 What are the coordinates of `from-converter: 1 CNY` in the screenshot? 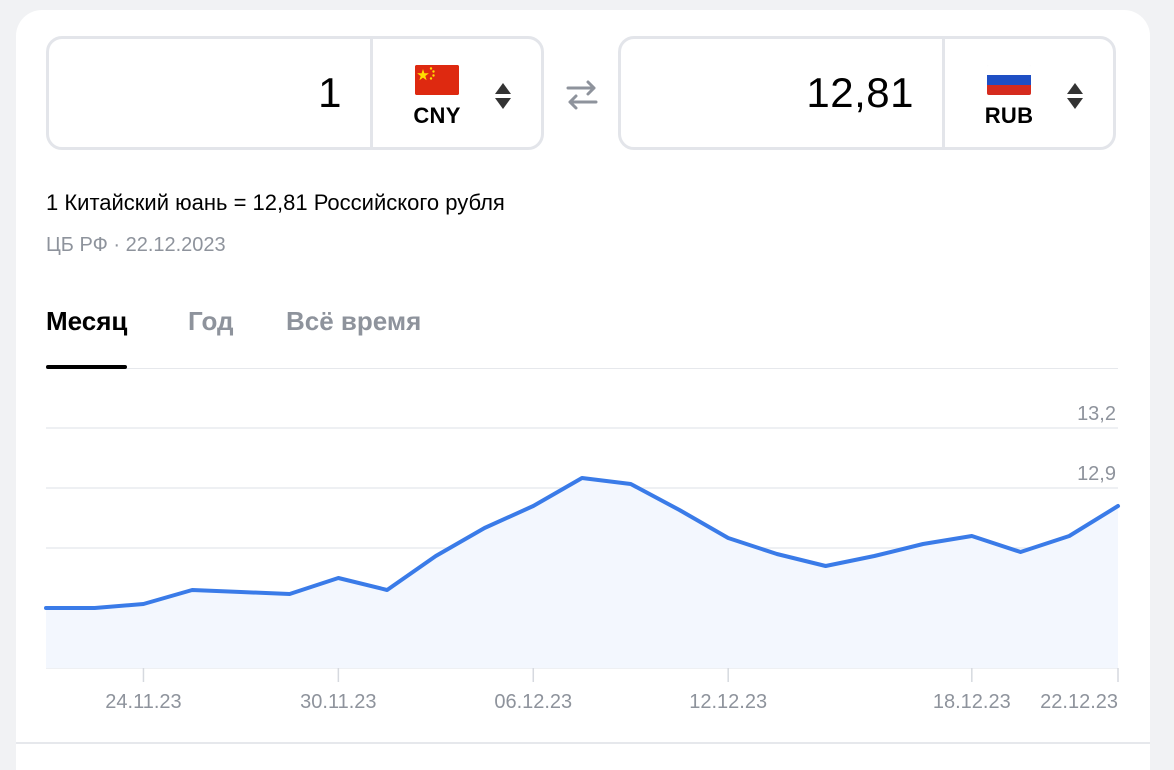 It's located at (295, 93).